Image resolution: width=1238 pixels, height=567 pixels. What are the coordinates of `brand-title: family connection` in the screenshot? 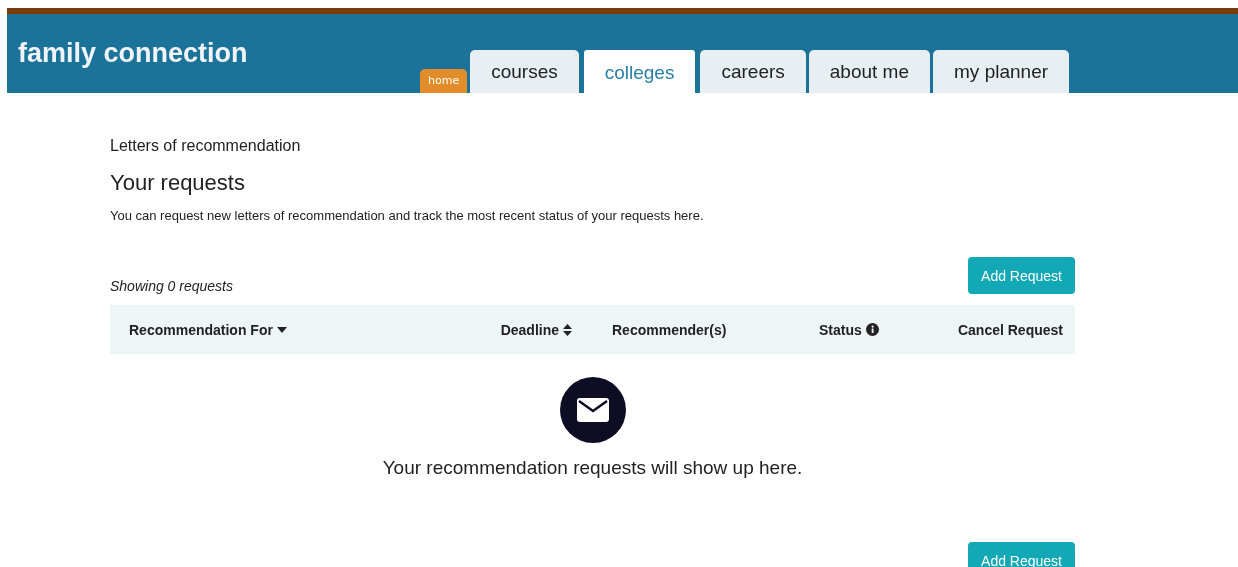 It's located at (133, 53).